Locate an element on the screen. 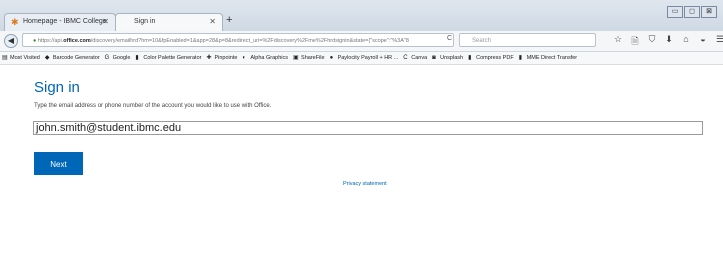 This screenshot has height=266, width=723. pocket-icon: ⛉ is located at coordinates (652, 42).